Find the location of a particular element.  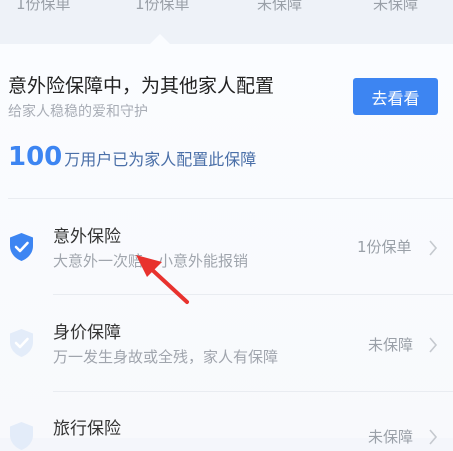

stat-text: 万用户已为家人配置此保障 is located at coordinates (160, 159).